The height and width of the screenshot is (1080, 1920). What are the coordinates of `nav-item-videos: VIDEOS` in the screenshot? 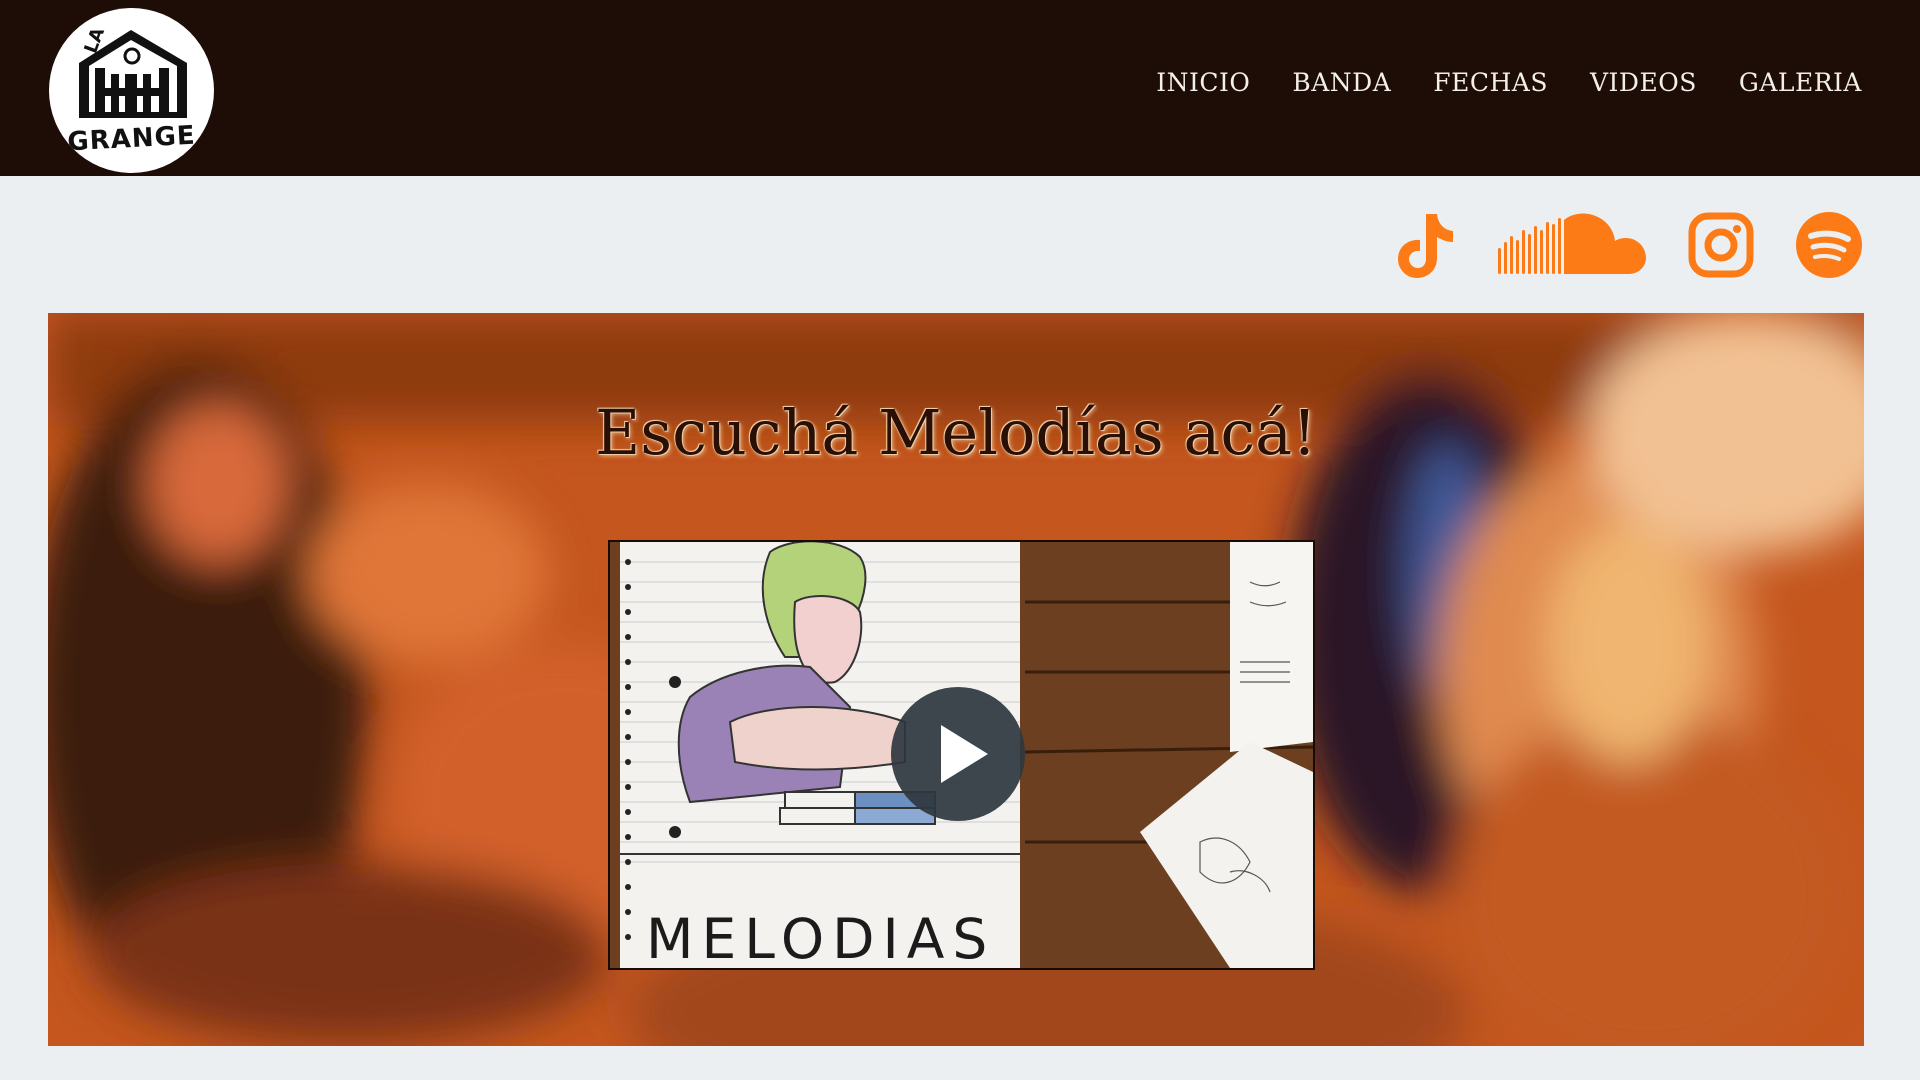 It's located at (1643, 82).